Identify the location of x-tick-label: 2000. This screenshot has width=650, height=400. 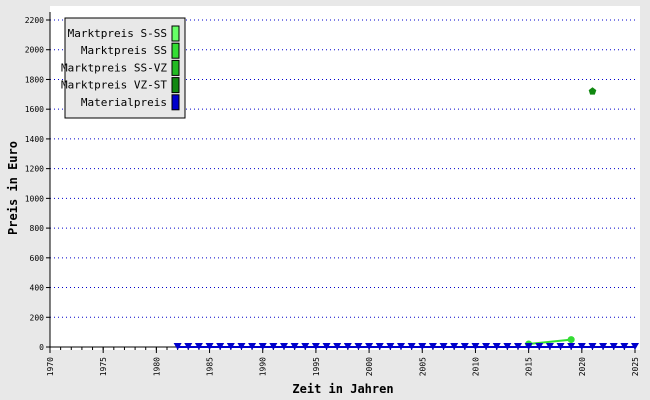
(369, 366).